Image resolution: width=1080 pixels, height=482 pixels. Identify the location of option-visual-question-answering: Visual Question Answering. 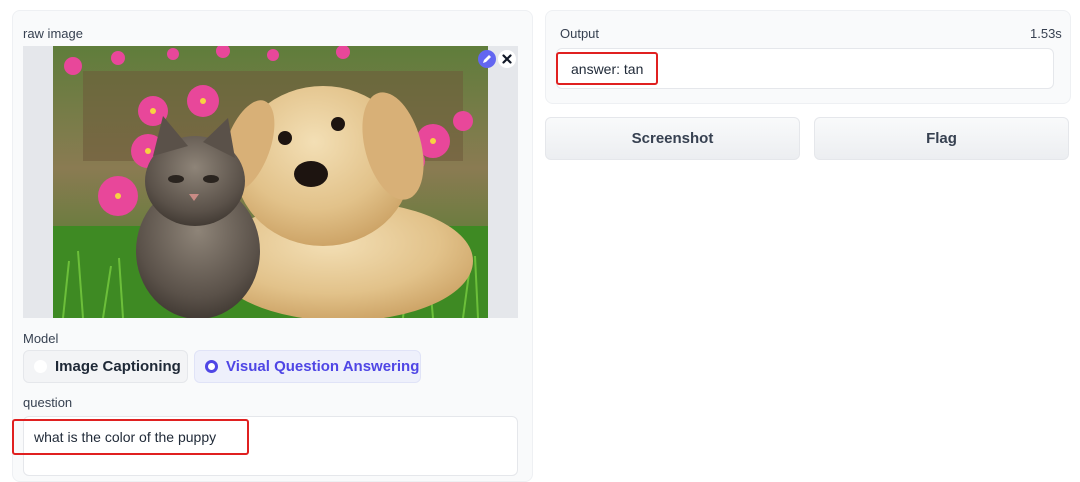
(307, 366).